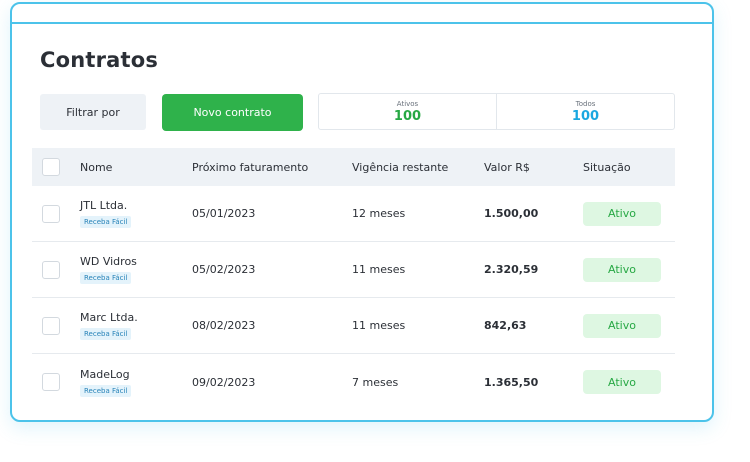 This screenshot has height=462, width=750. I want to click on contract-value: 1.500,00, so click(511, 213).